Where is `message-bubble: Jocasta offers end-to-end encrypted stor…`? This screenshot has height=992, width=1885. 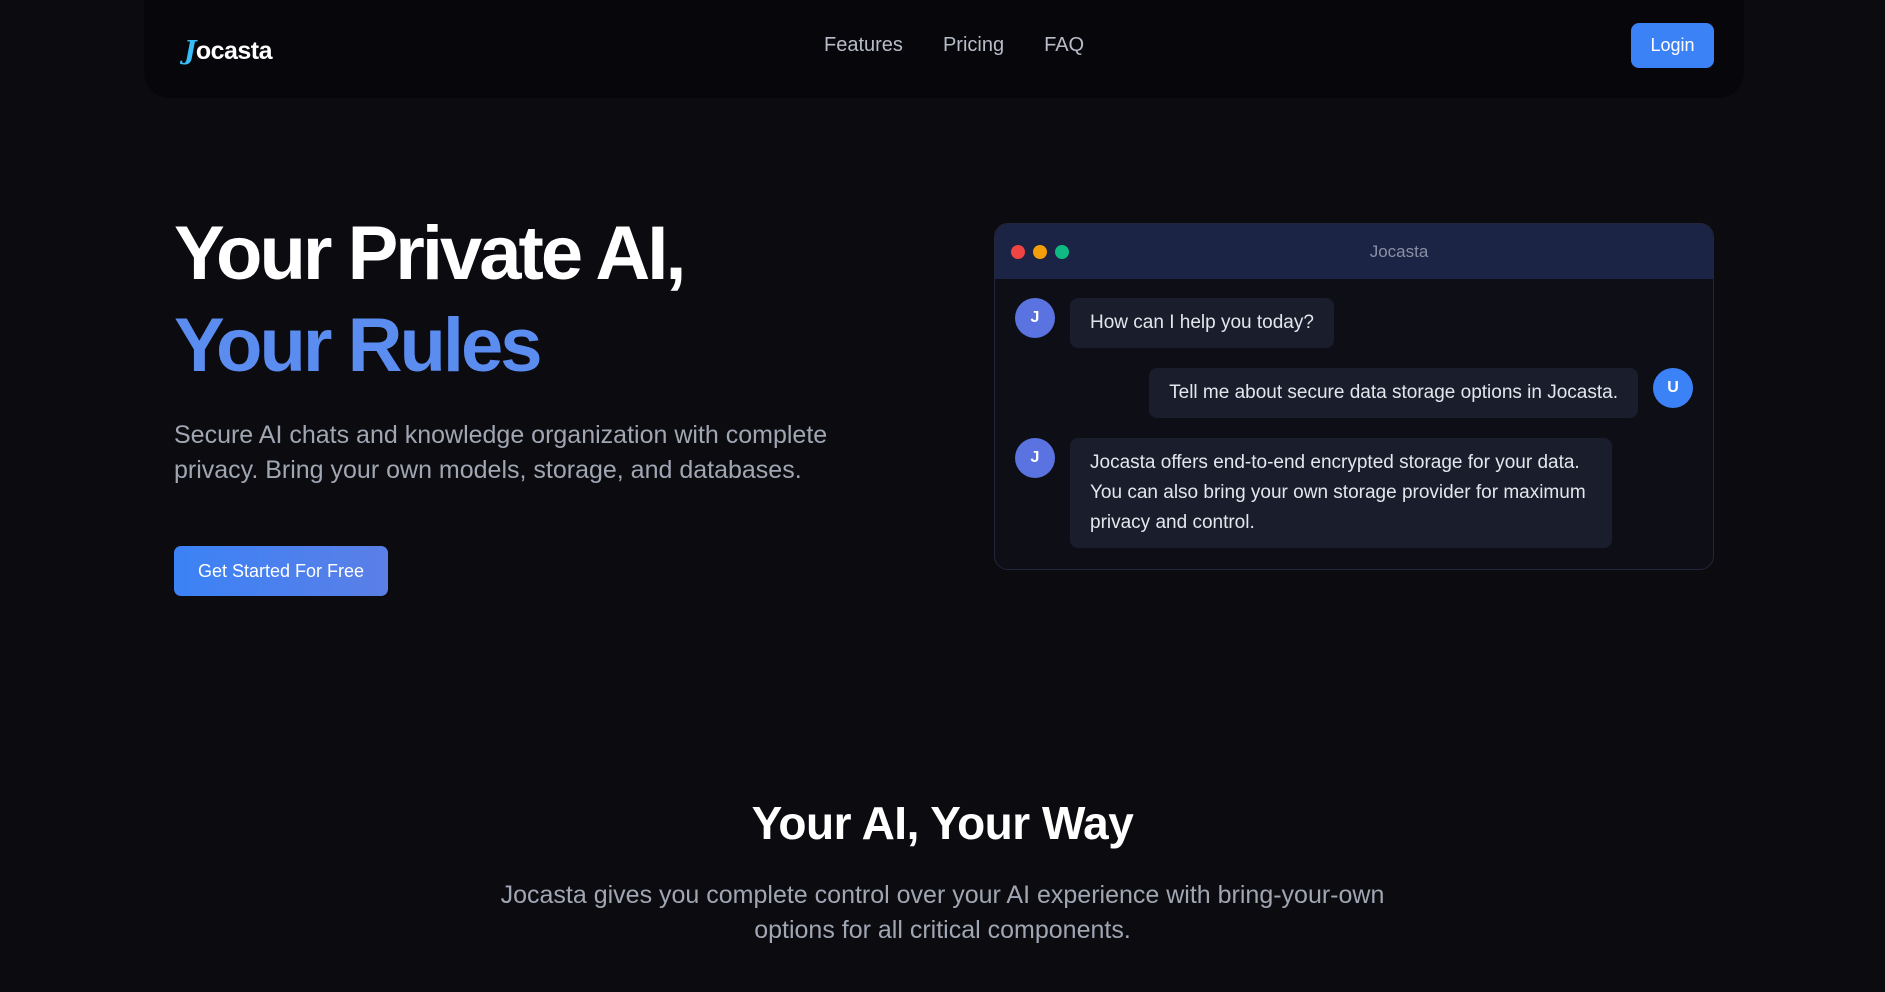 message-bubble: Jocasta offers end-to-end encrypted stor… is located at coordinates (1341, 493).